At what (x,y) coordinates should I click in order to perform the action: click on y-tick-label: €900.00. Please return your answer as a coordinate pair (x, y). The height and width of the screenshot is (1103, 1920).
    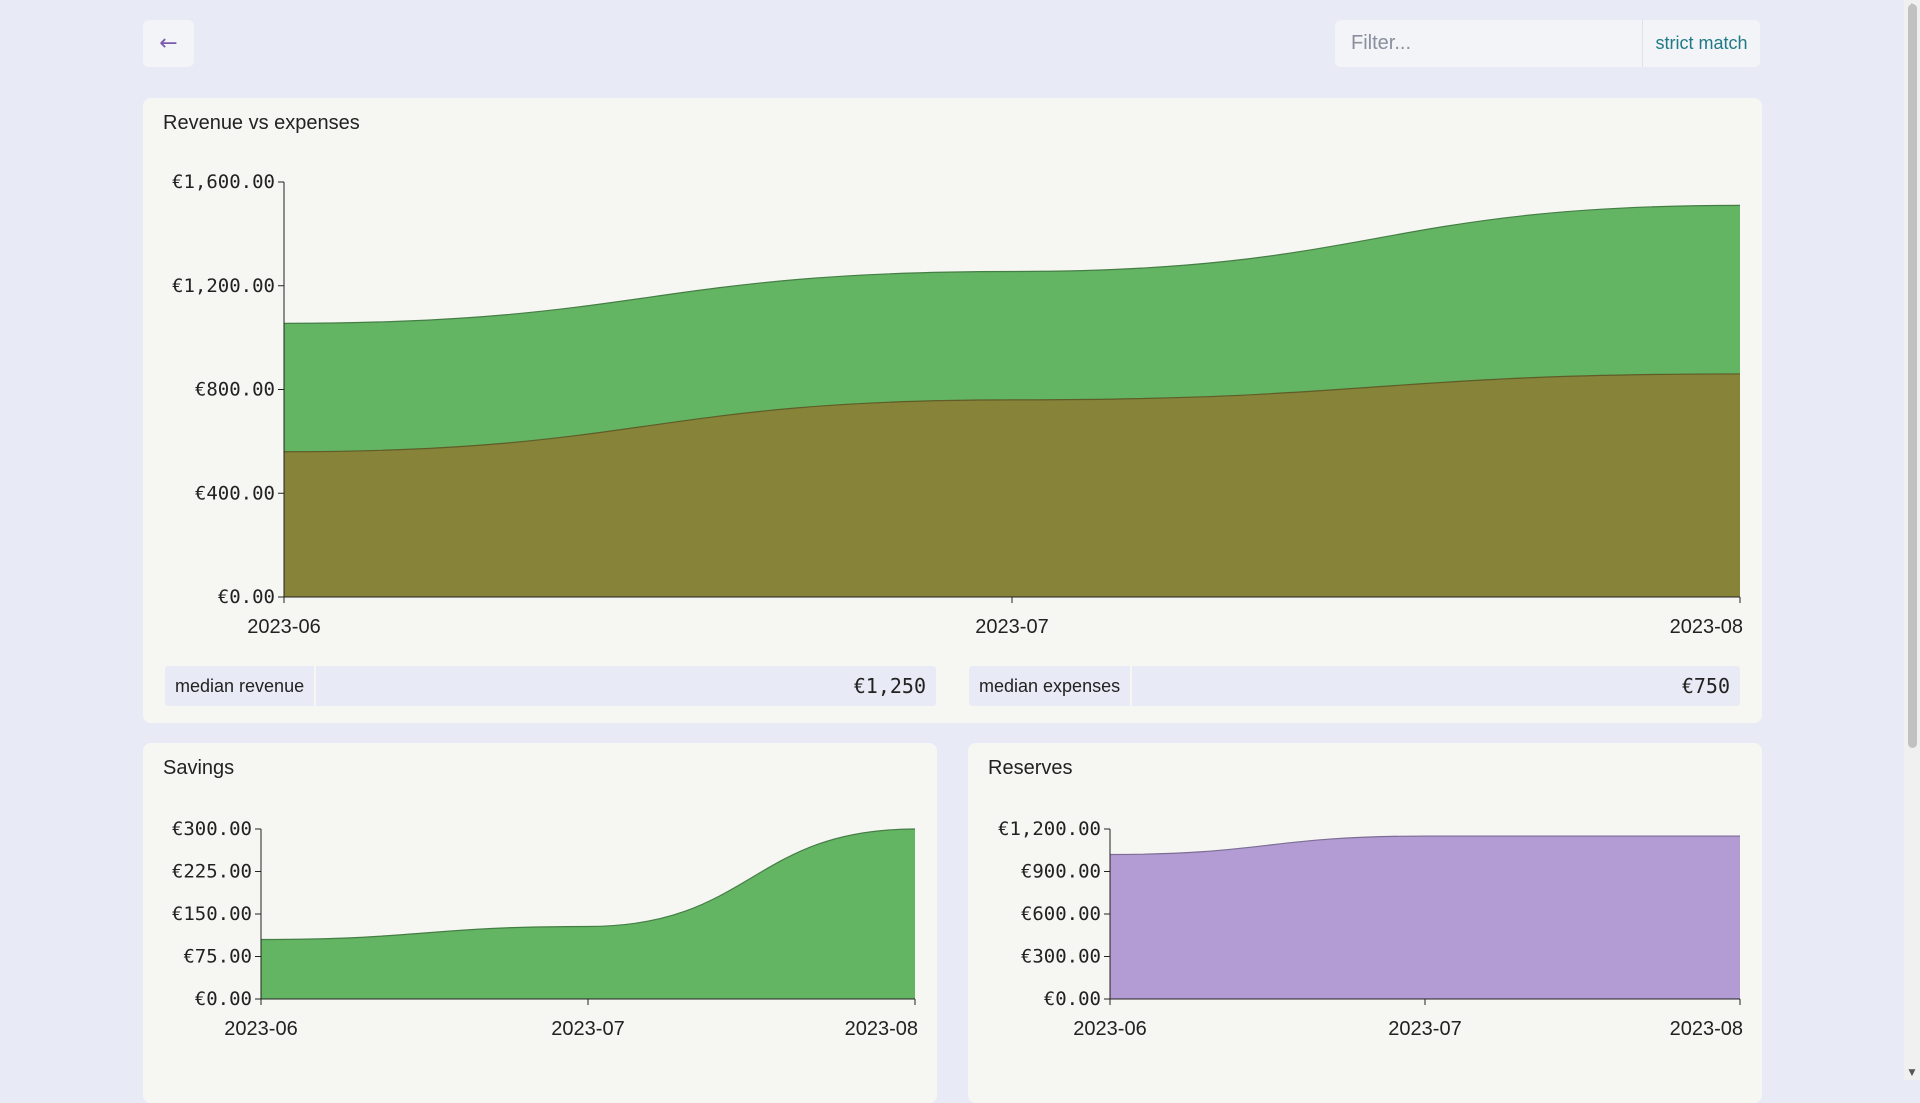
    Looking at the image, I should click on (1061, 872).